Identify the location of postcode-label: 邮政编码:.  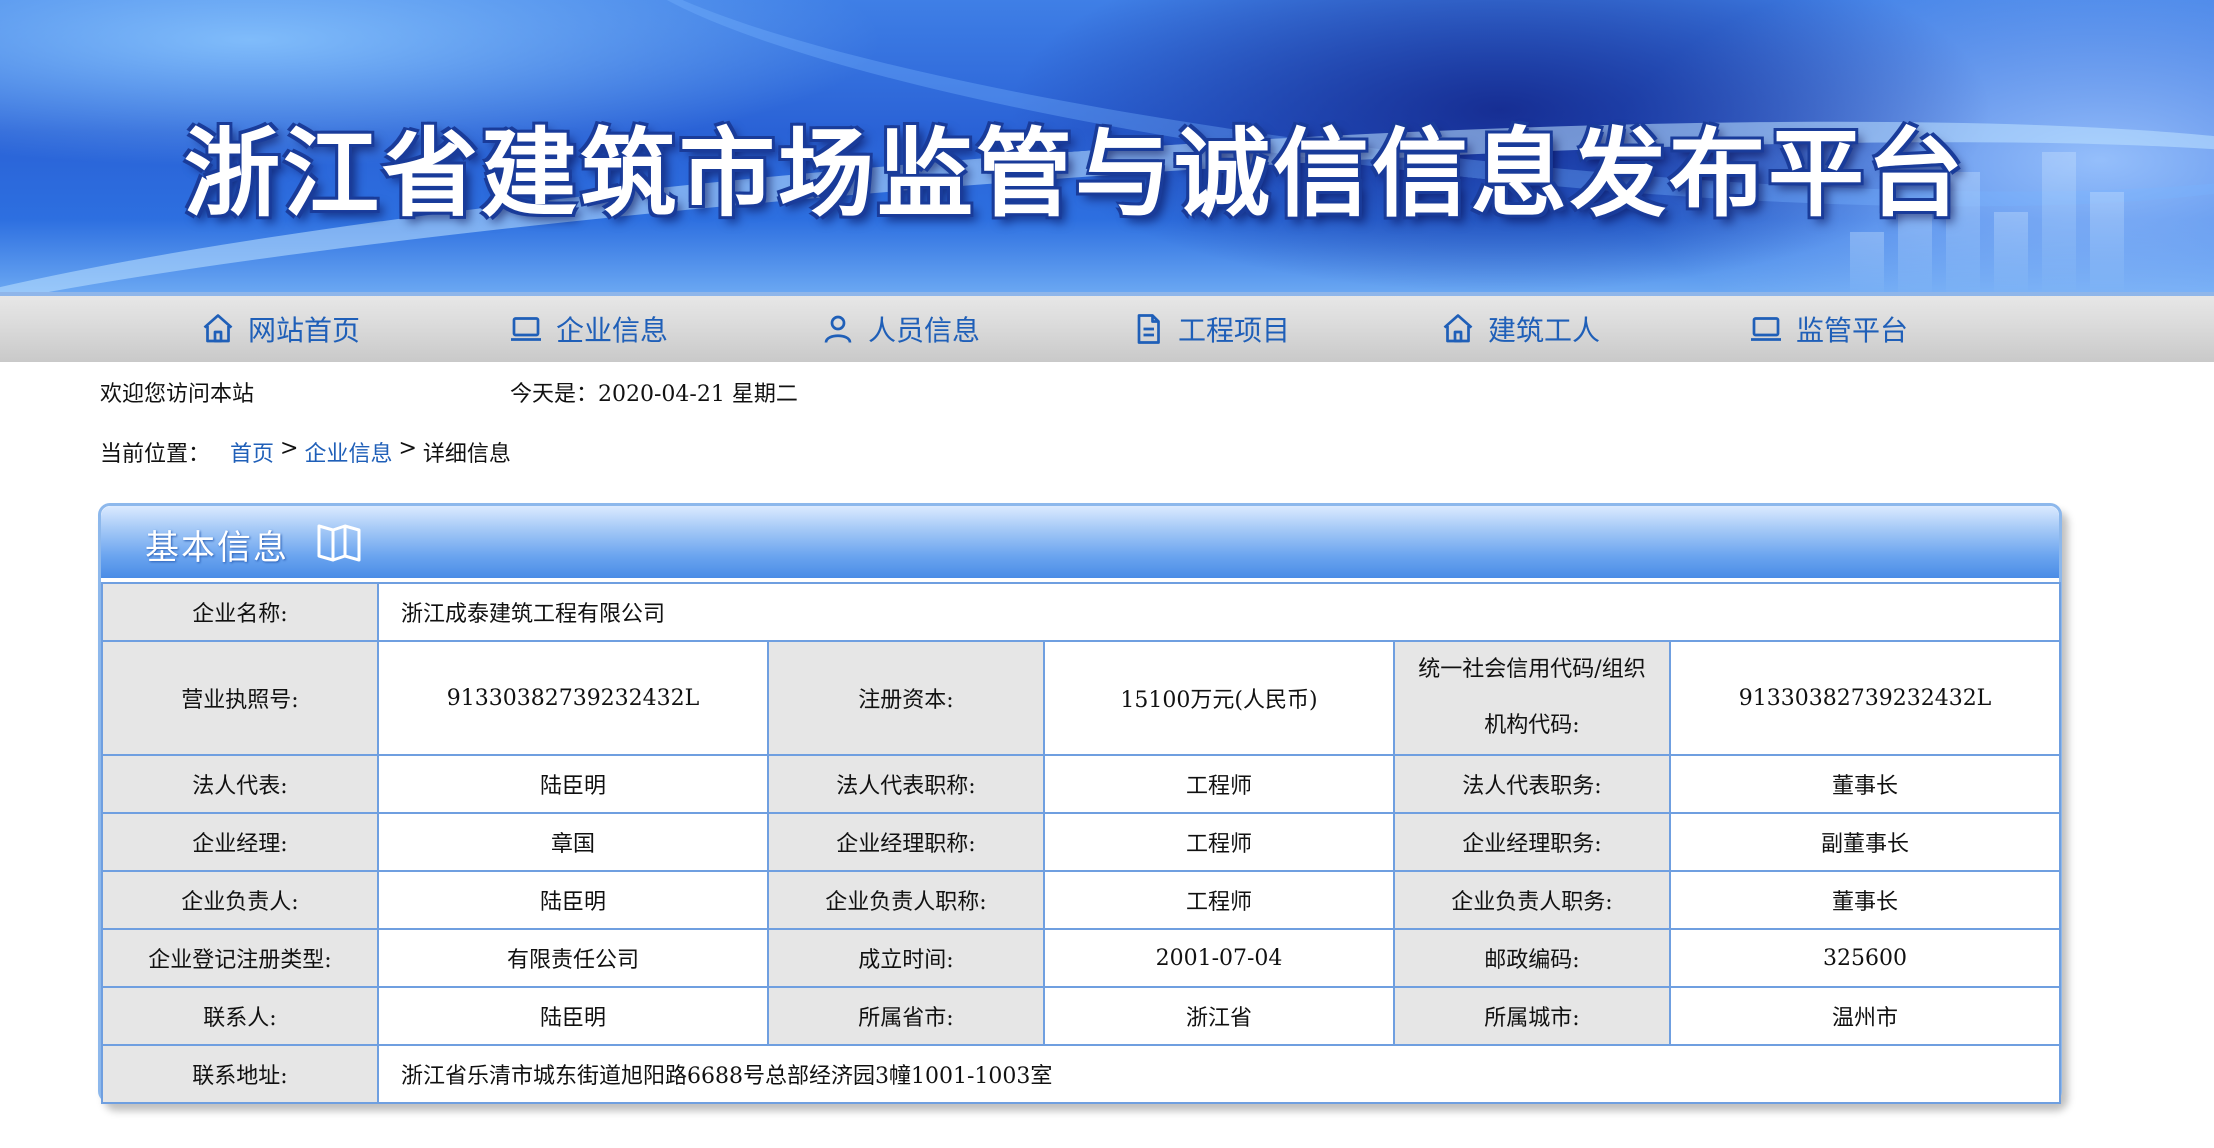
(1532, 958).